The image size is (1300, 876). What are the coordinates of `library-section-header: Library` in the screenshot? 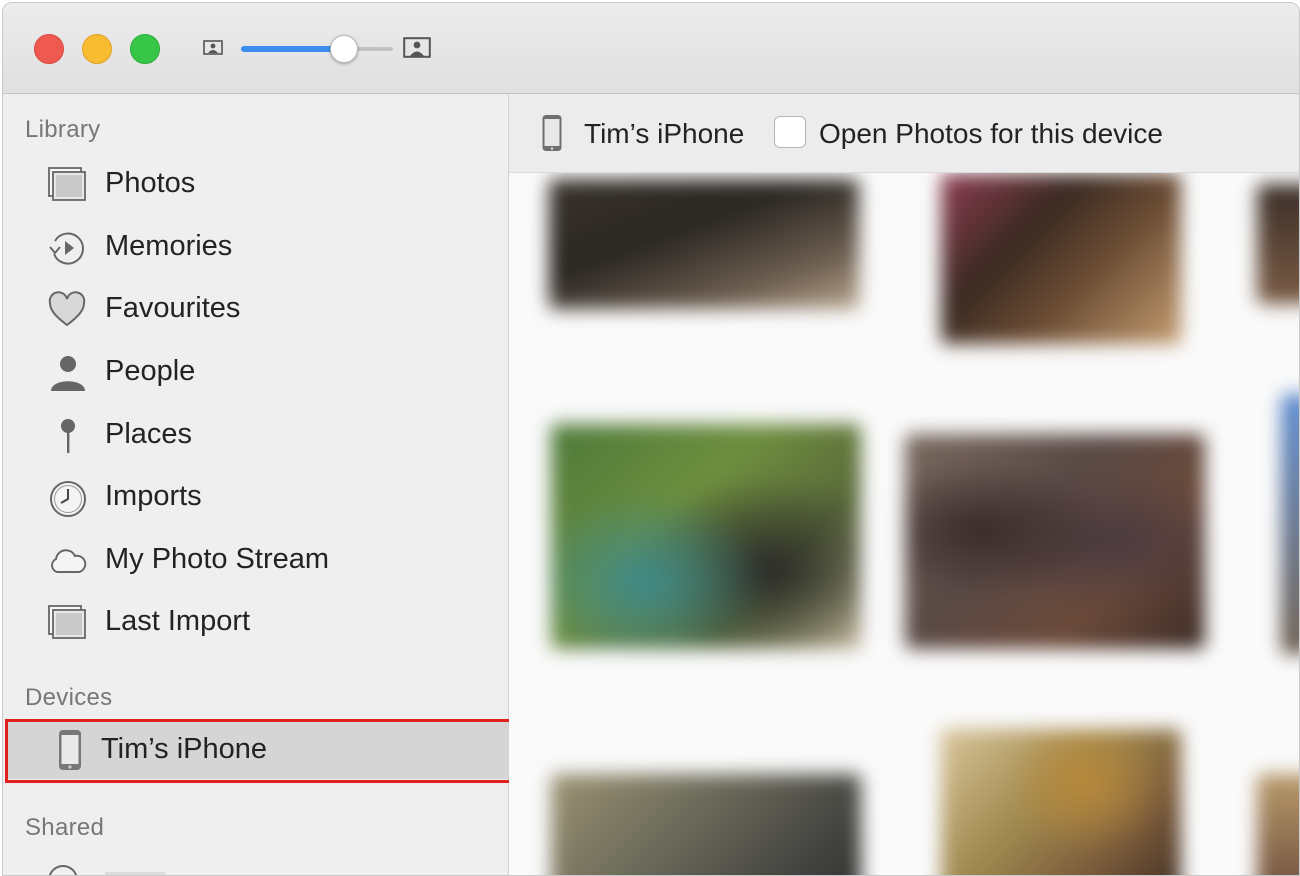 It's located at (63, 129).